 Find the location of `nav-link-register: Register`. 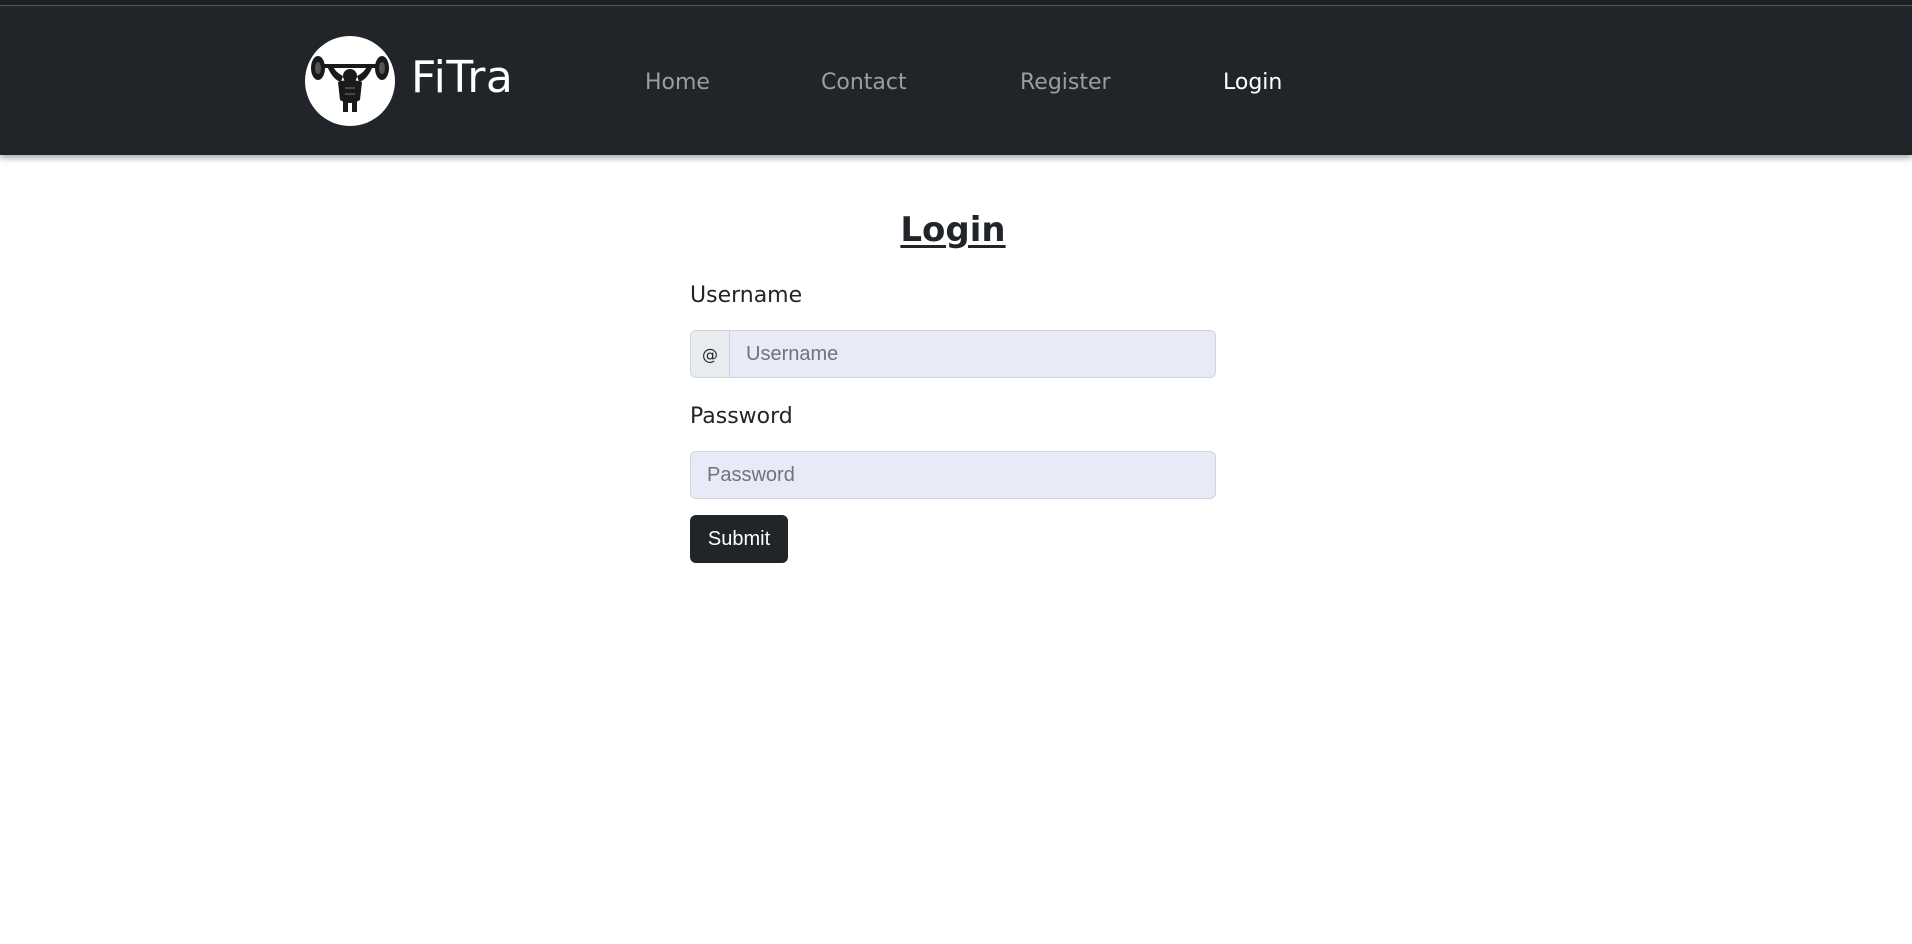

nav-link-register: Register is located at coordinates (1065, 83).